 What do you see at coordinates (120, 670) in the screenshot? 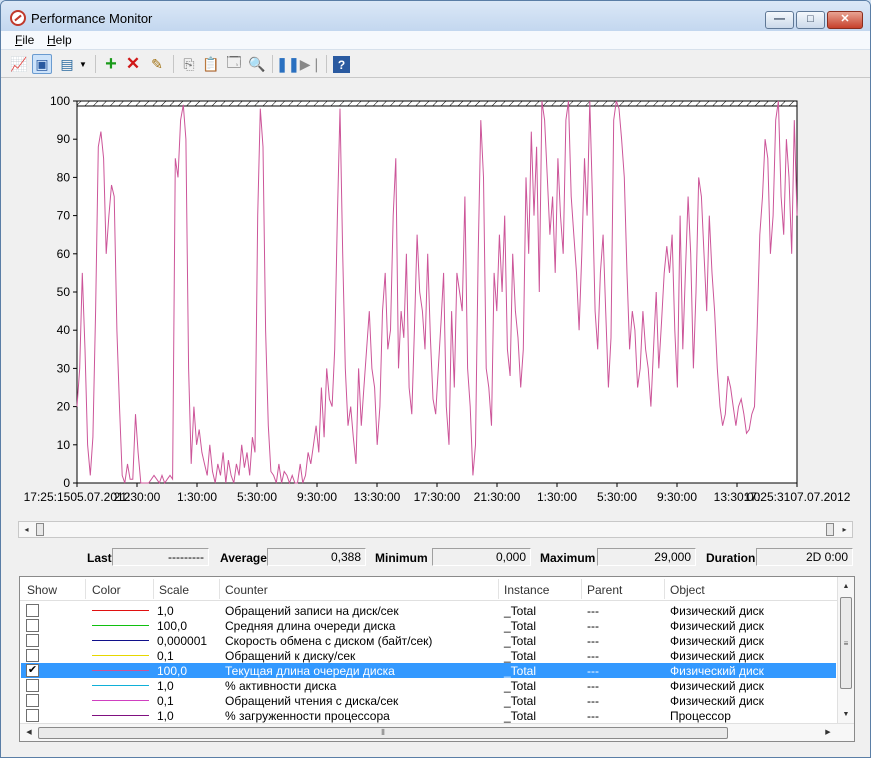
I see `color-swatch` at bounding box center [120, 670].